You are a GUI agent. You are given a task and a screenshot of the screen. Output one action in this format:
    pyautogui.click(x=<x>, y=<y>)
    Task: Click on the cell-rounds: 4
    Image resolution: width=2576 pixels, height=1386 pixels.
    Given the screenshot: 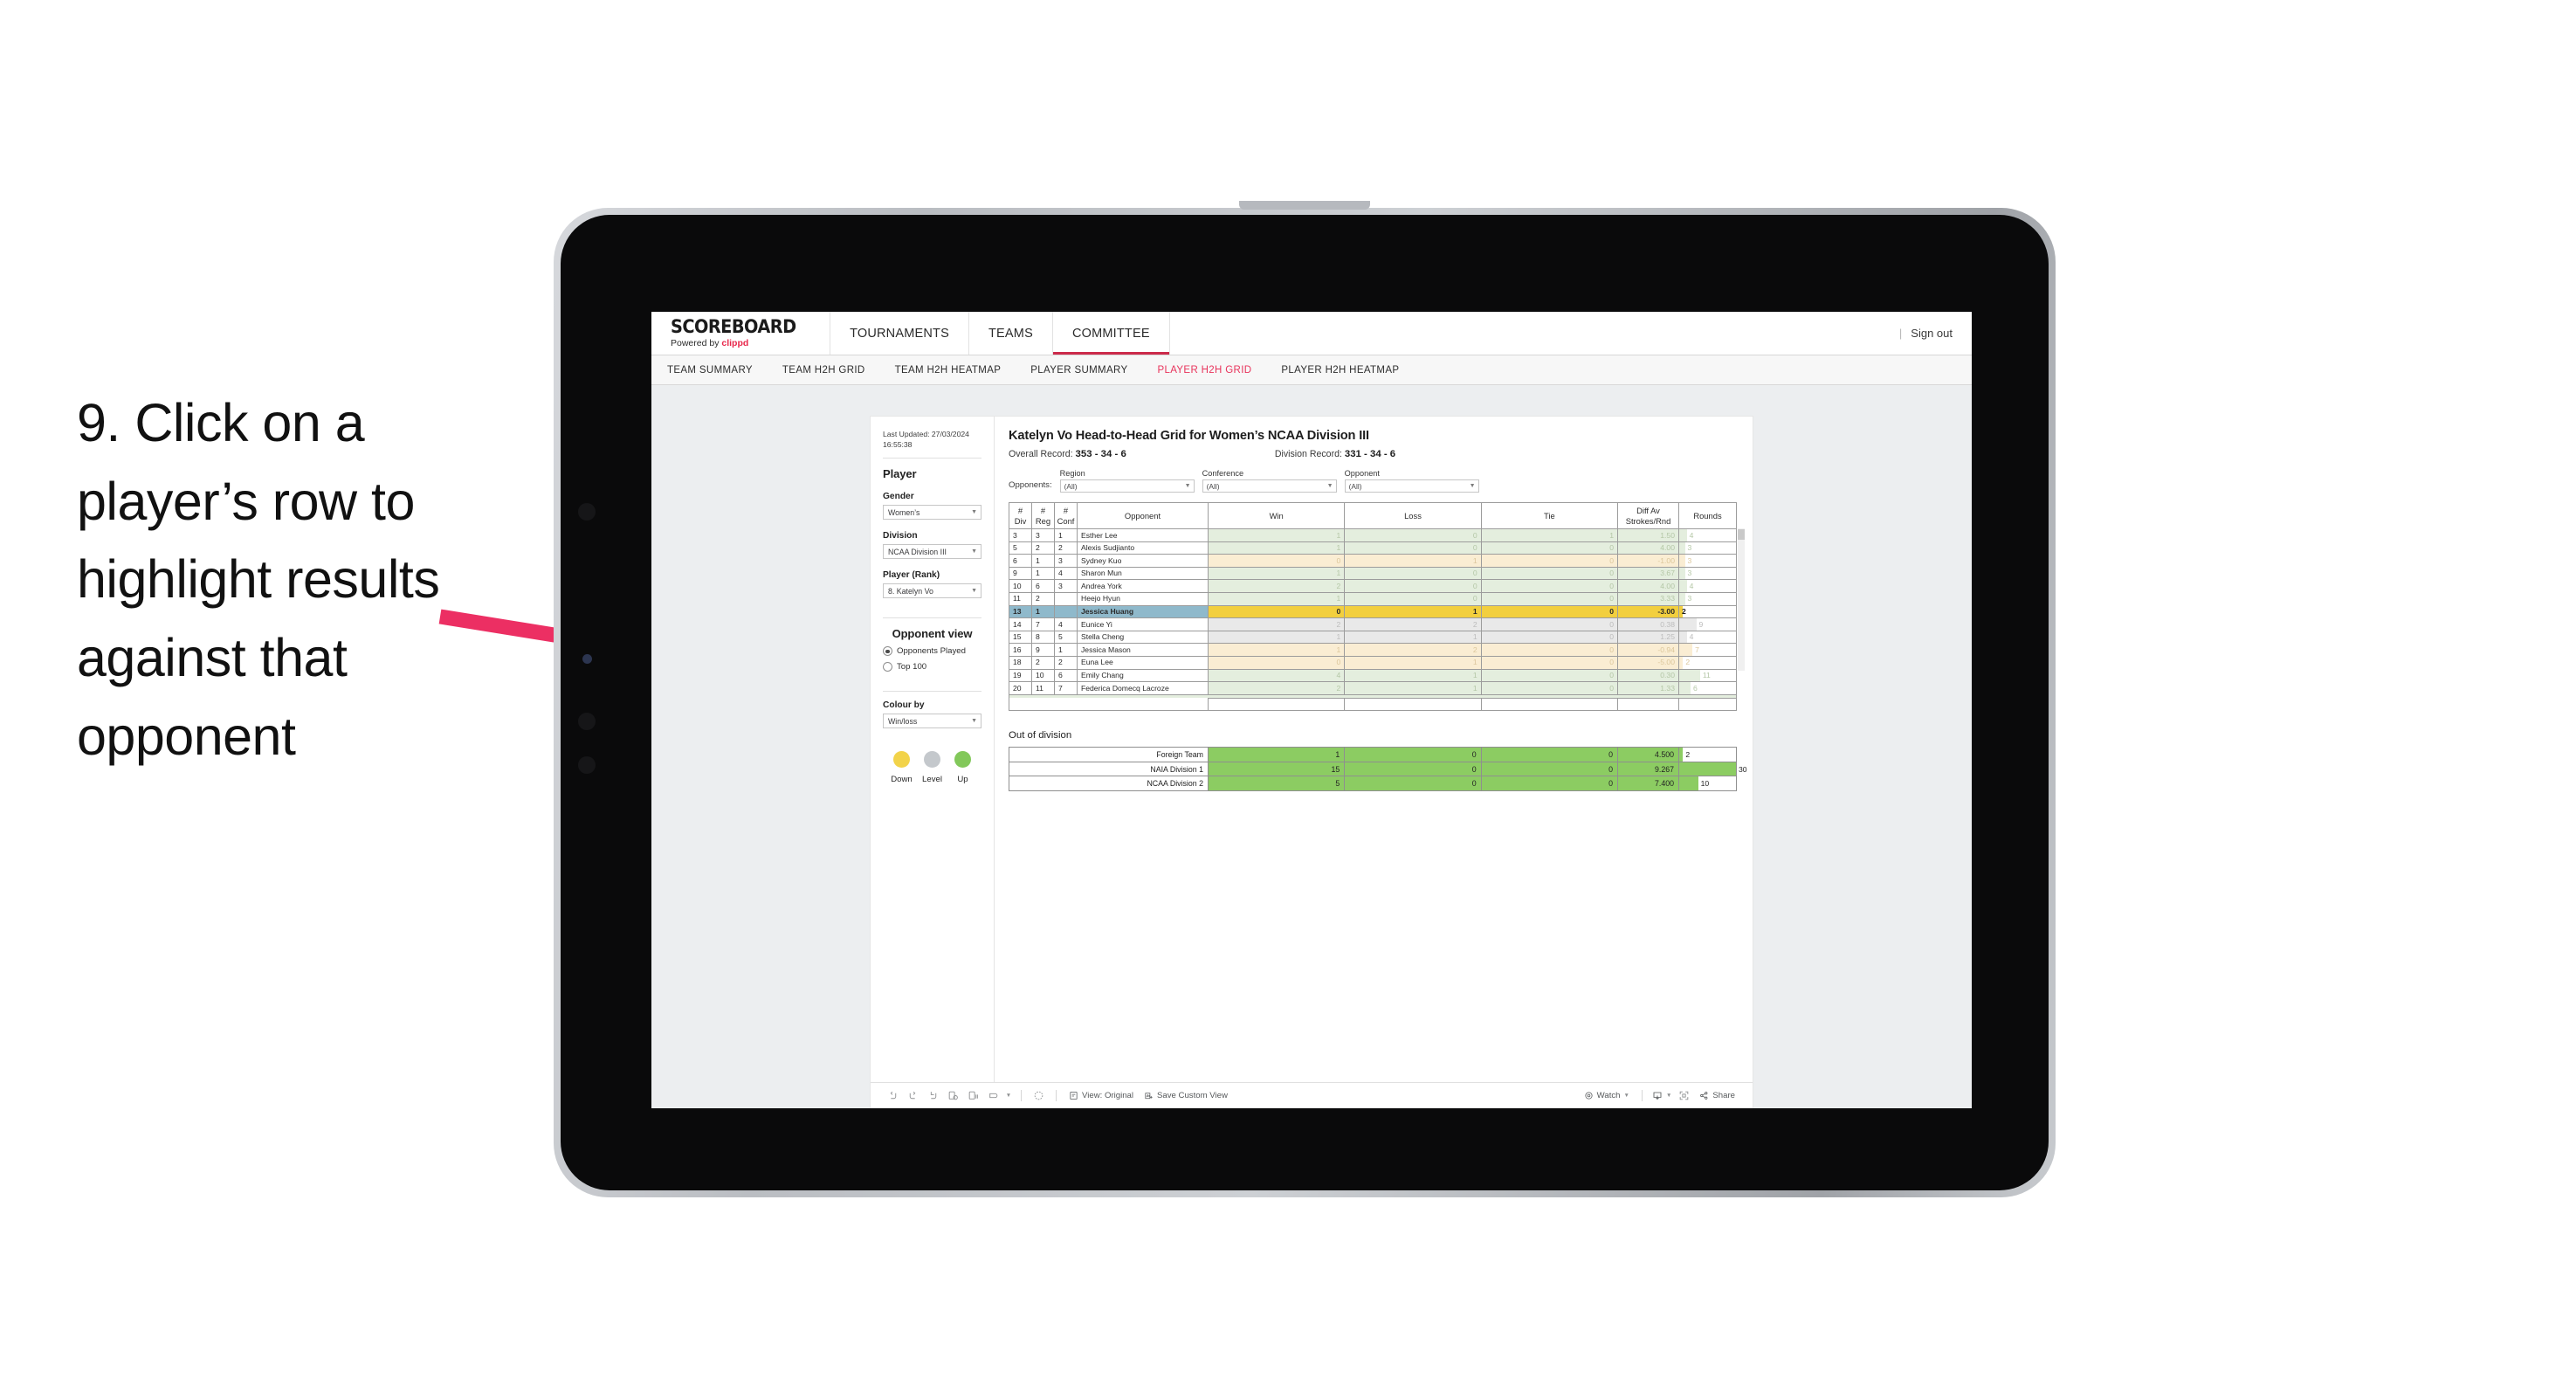 What is the action you would take?
    pyautogui.click(x=1707, y=586)
    